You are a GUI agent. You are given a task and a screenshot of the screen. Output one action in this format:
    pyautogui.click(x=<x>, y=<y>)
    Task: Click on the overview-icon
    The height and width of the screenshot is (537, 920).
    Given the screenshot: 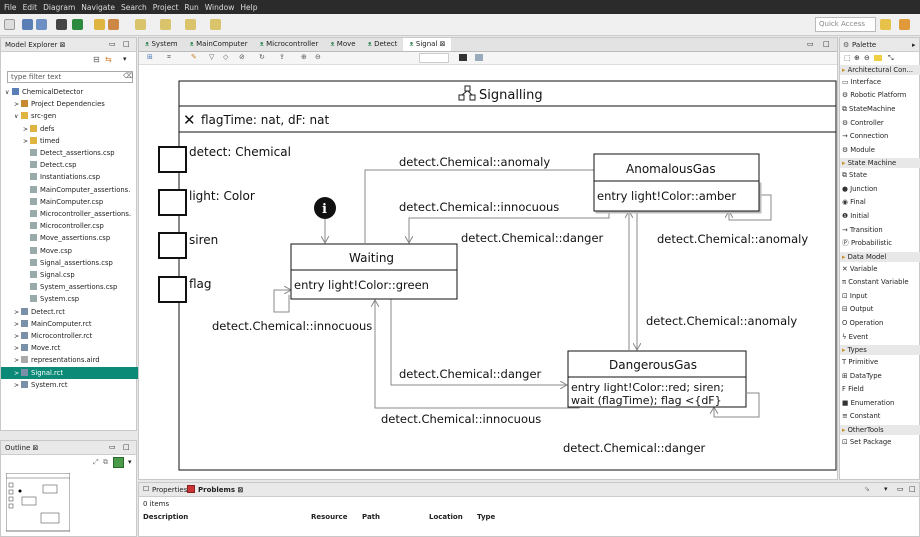 What is the action you would take?
    pyautogui.click(x=118, y=462)
    